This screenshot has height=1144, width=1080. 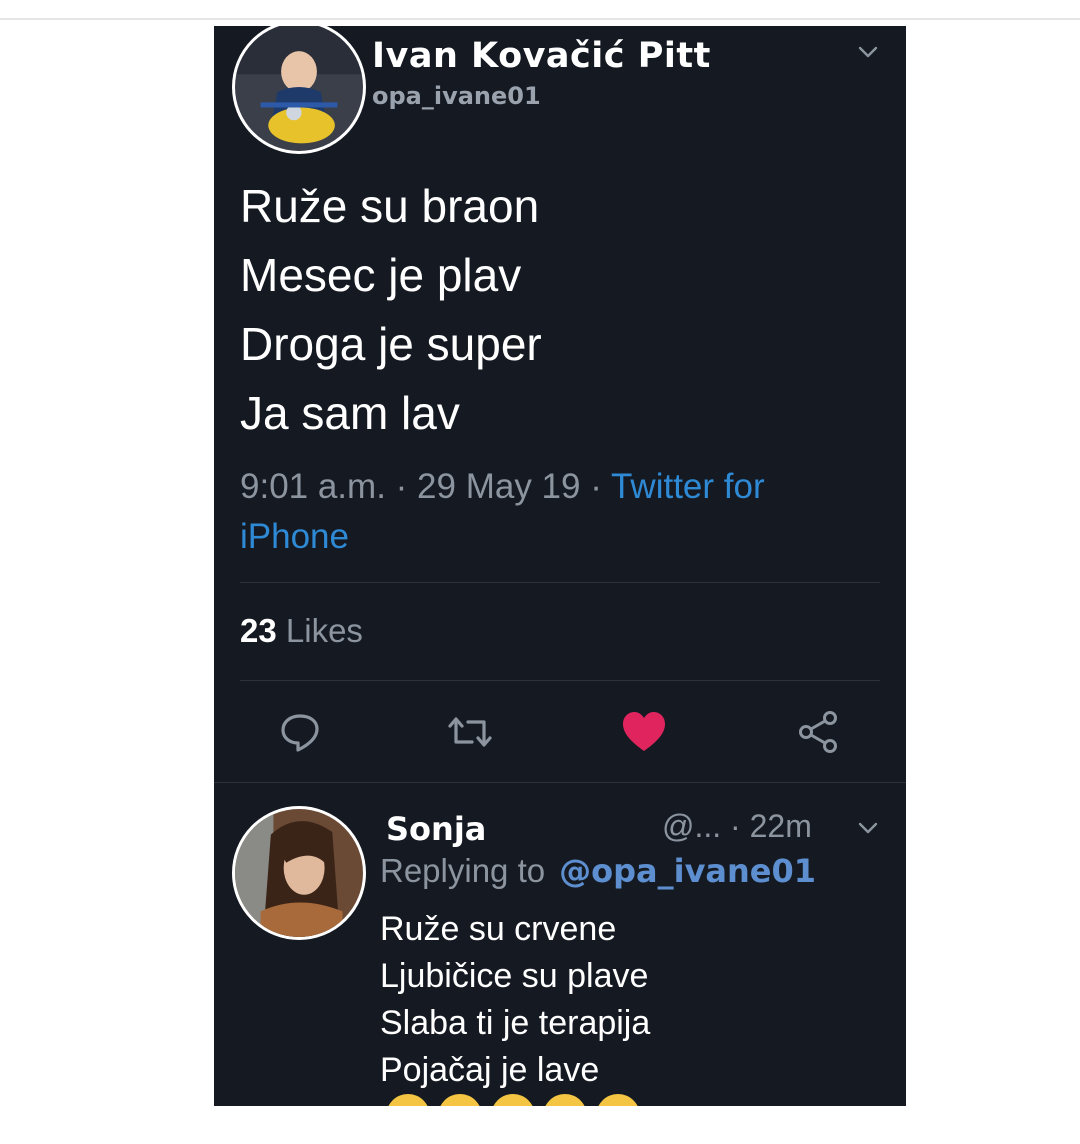 I want to click on author-avatar, so click(x=299, y=90).